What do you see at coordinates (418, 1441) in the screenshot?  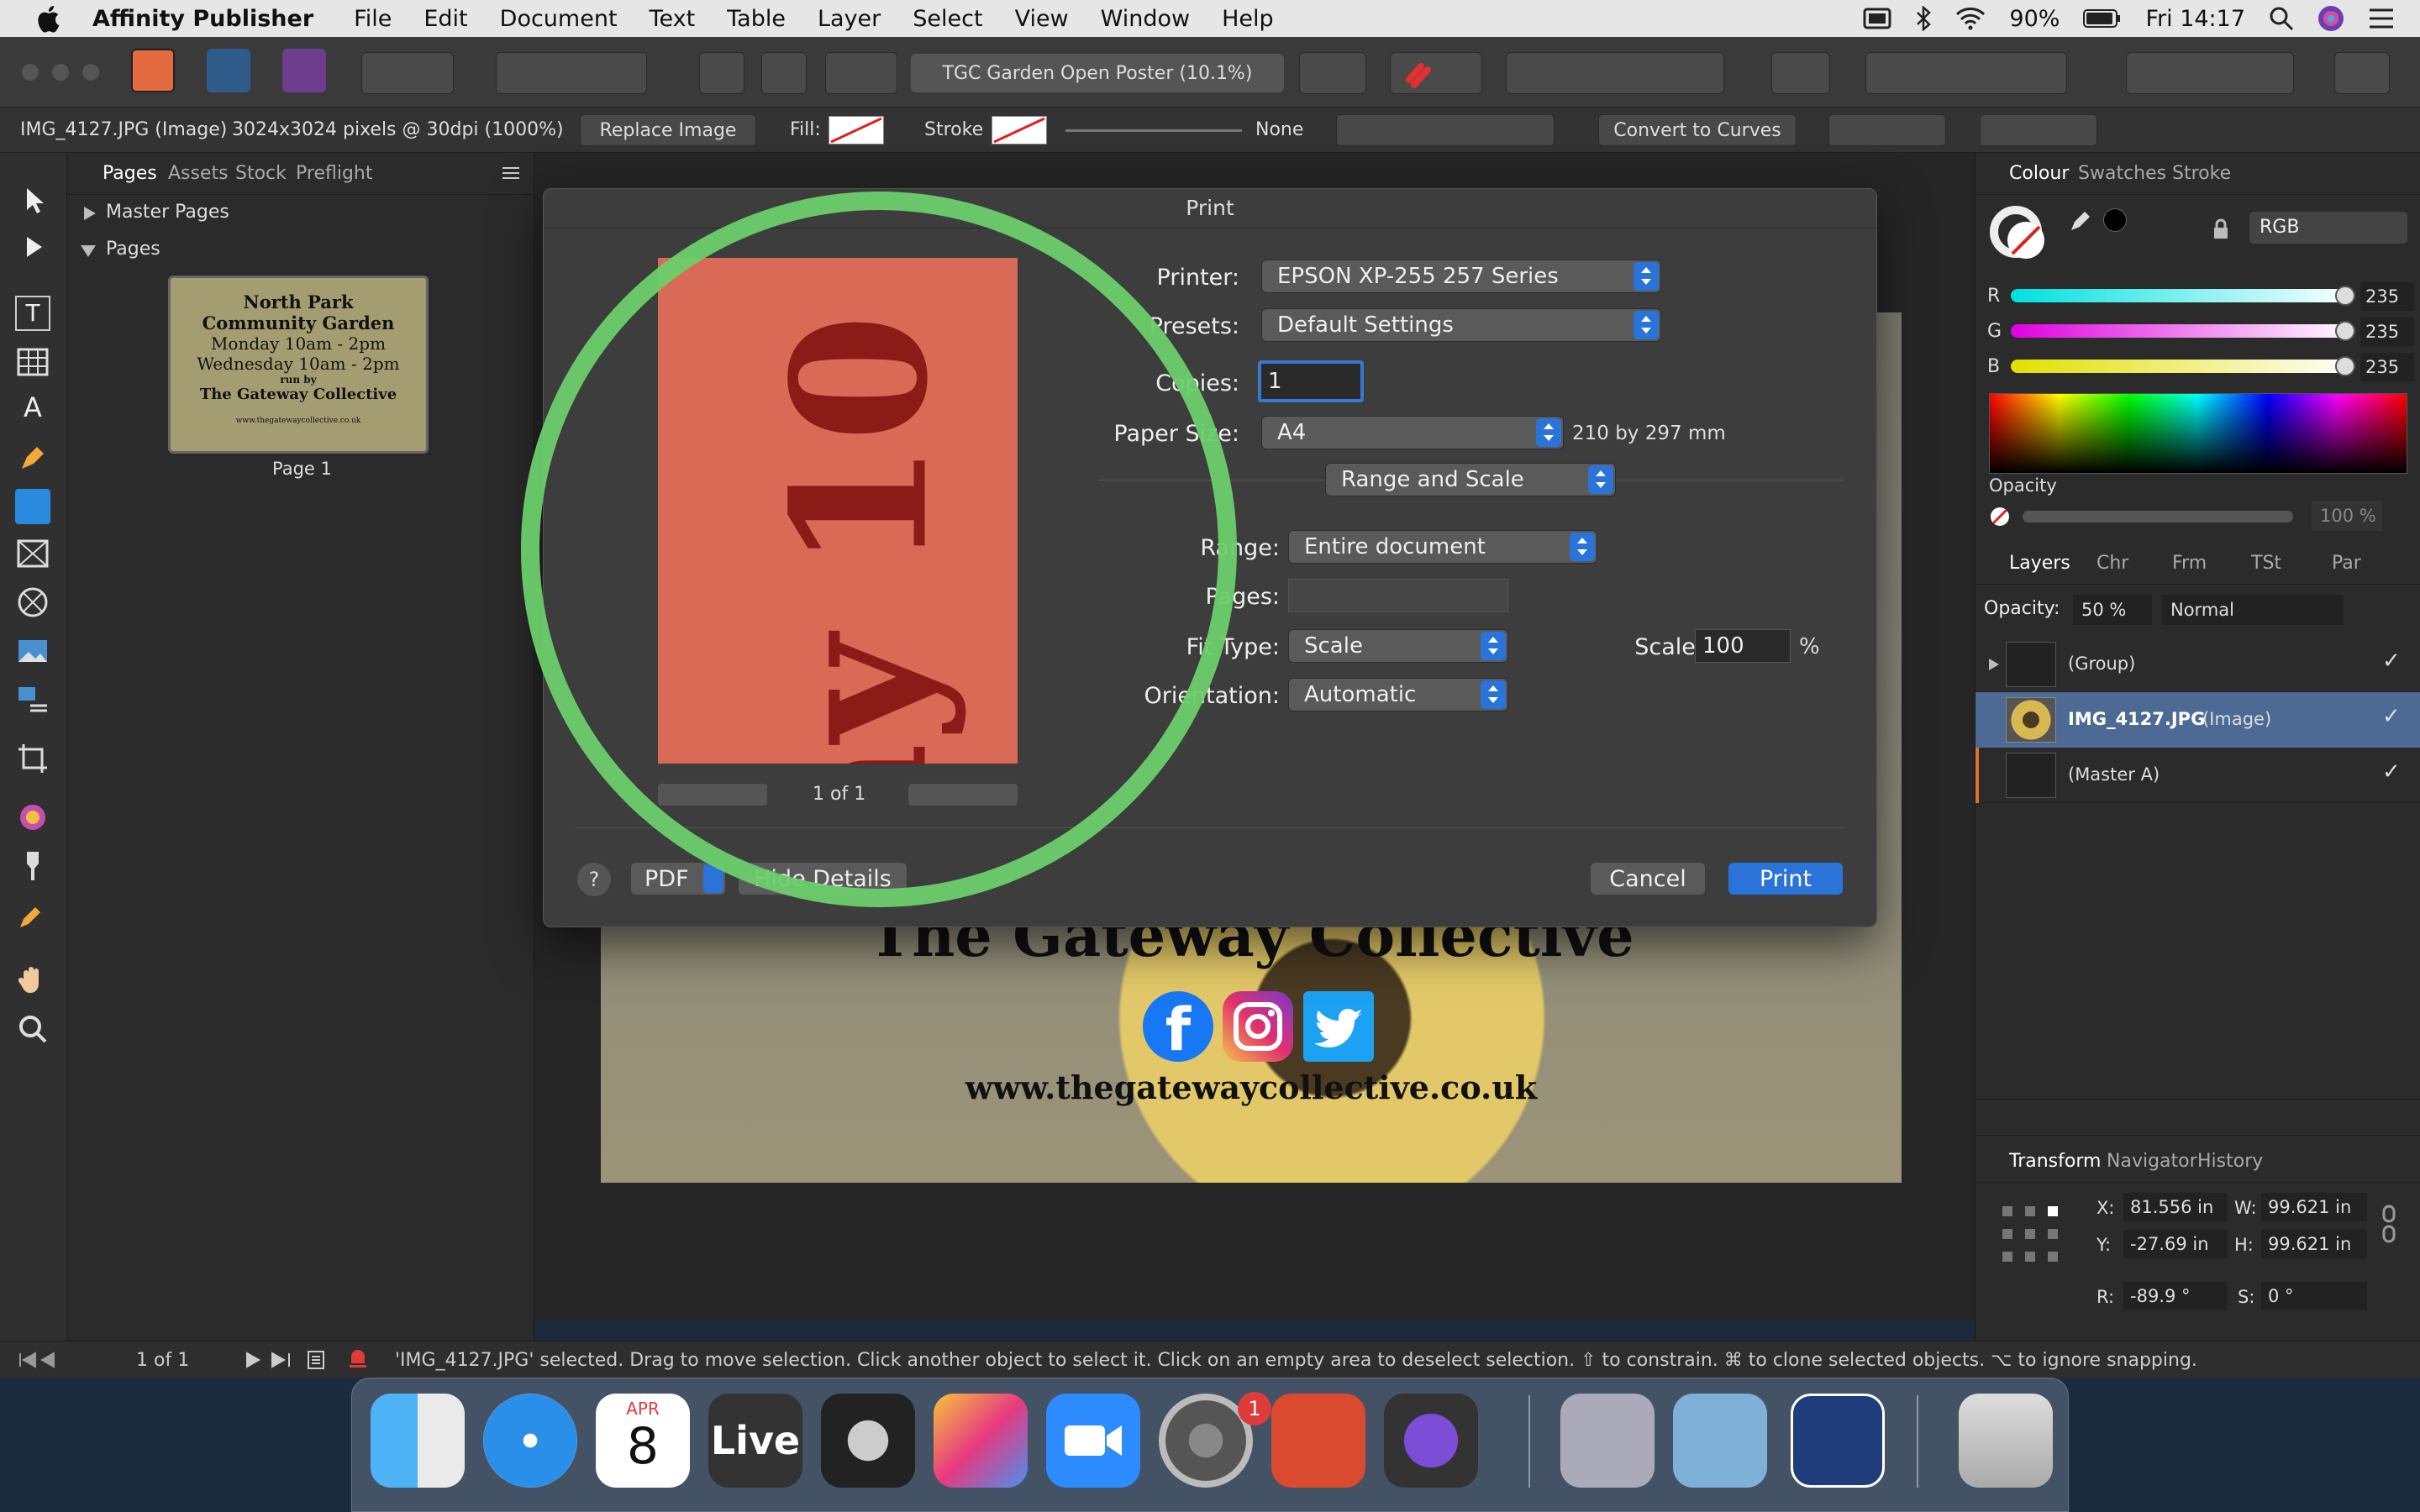 I see `finder-icon` at bounding box center [418, 1441].